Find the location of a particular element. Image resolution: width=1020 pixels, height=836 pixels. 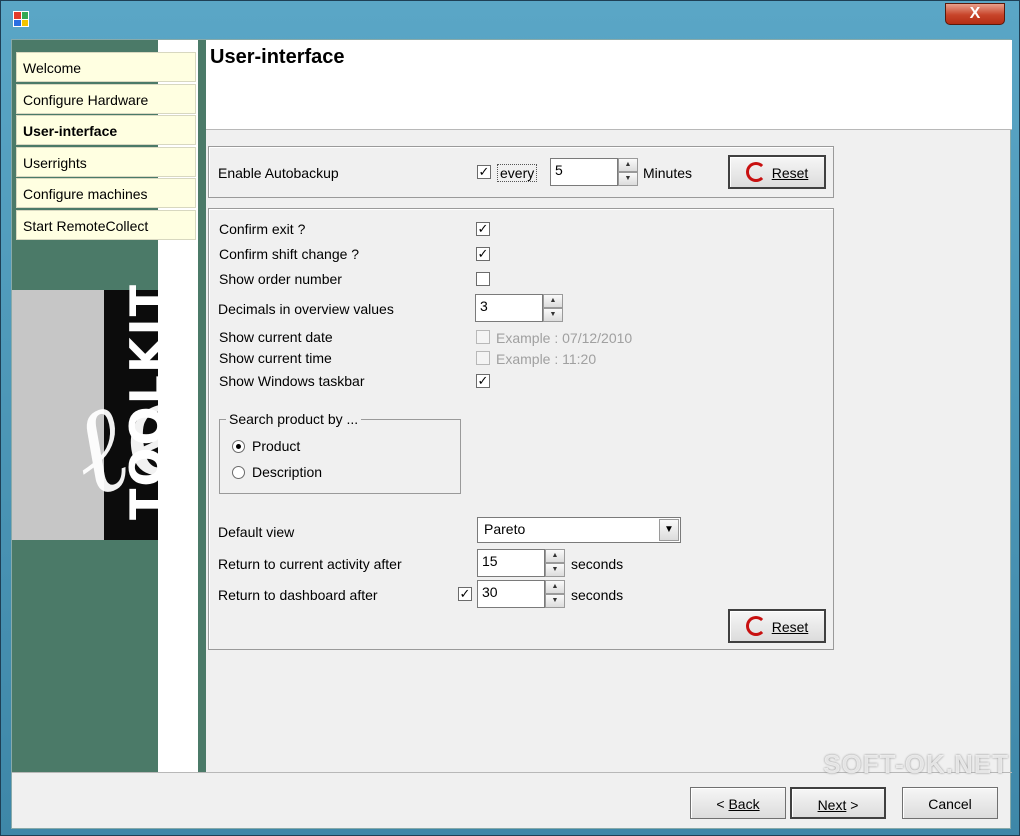

confirm-shift-label: Confirm shift change ? is located at coordinates (289, 254).